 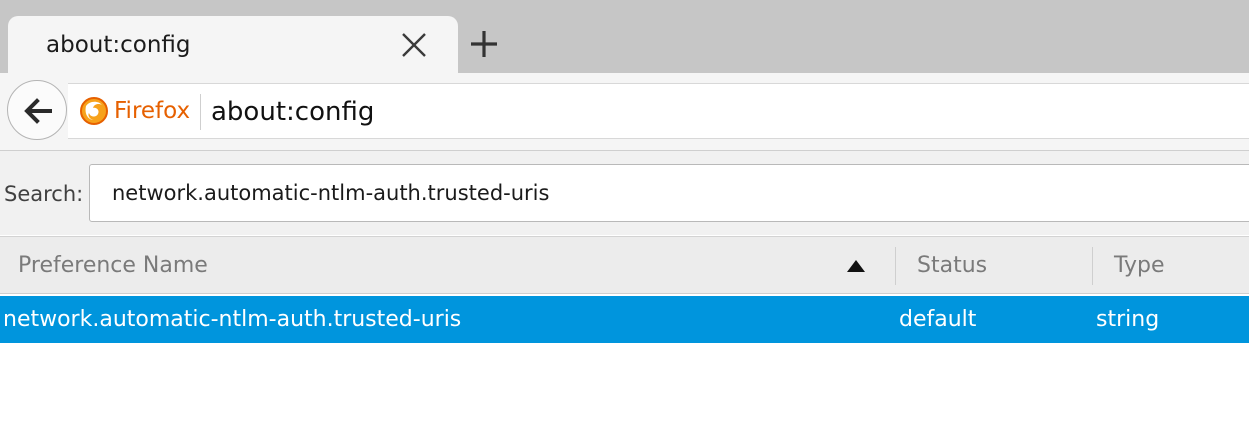 What do you see at coordinates (44, 194) in the screenshot?
I see `search-label: Search:` at bounding box center [44, 194].